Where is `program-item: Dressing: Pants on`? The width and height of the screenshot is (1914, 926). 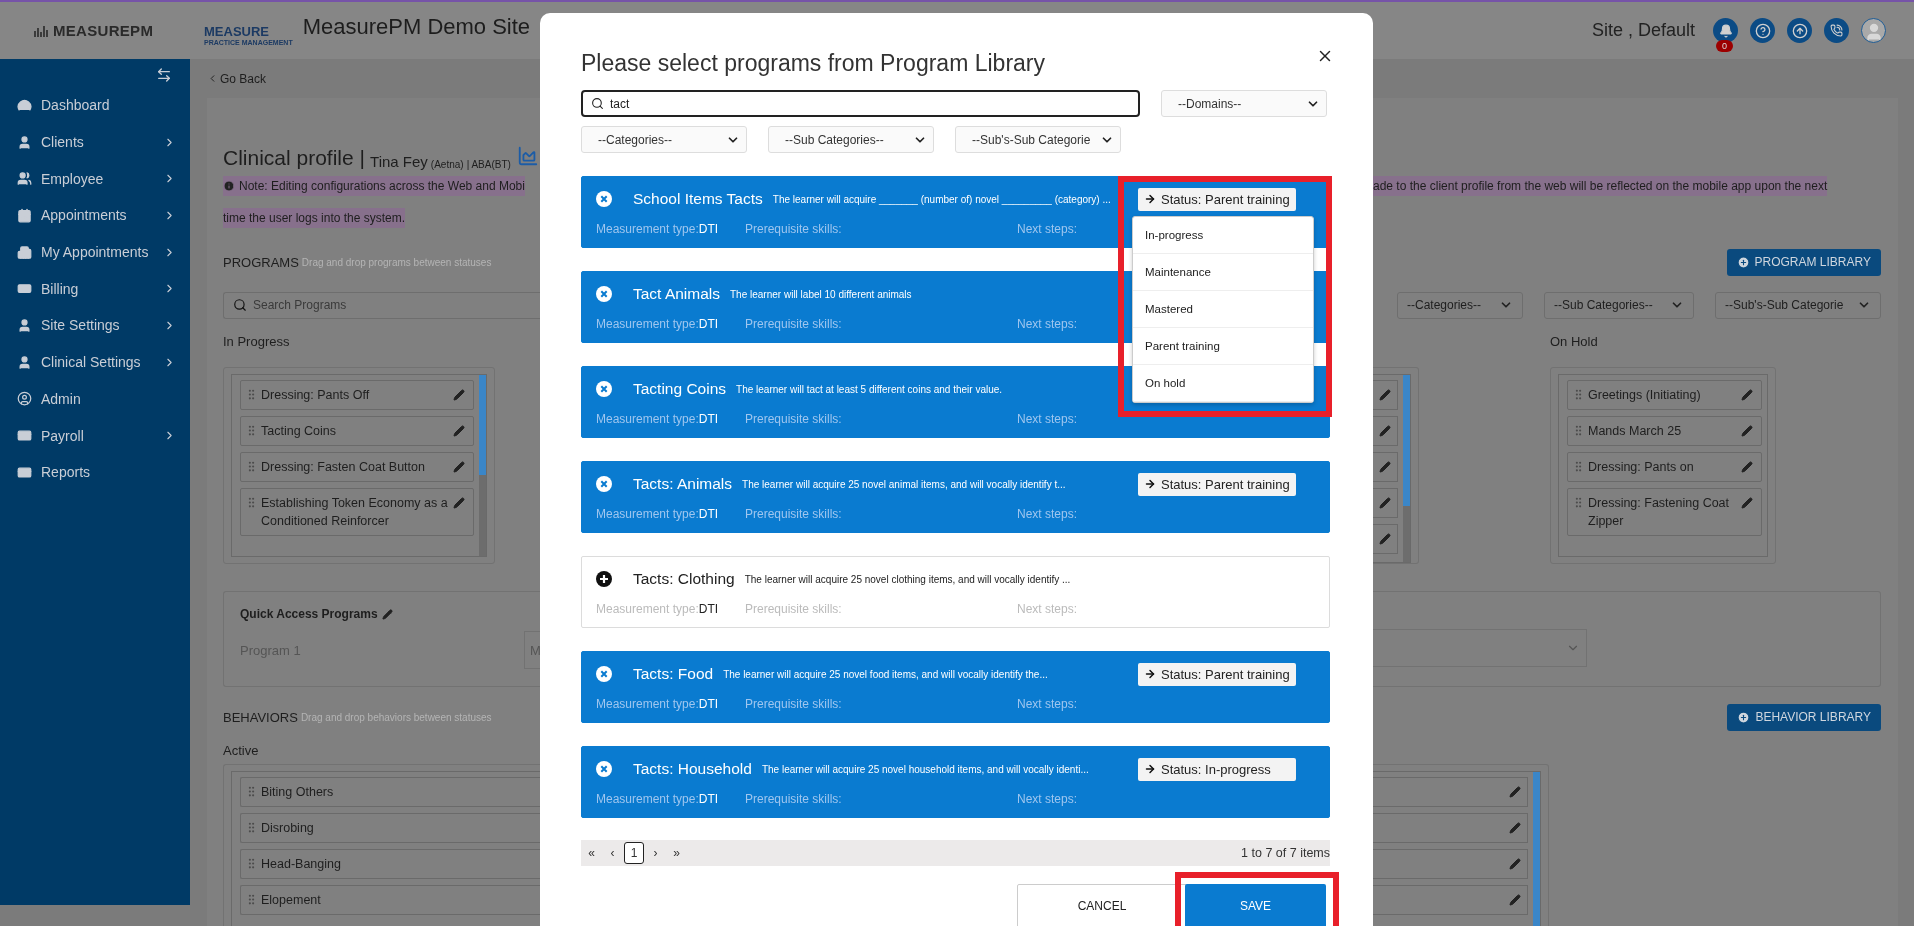
program-item: Dressing: Pants on is located at coordinates (1664, 467).